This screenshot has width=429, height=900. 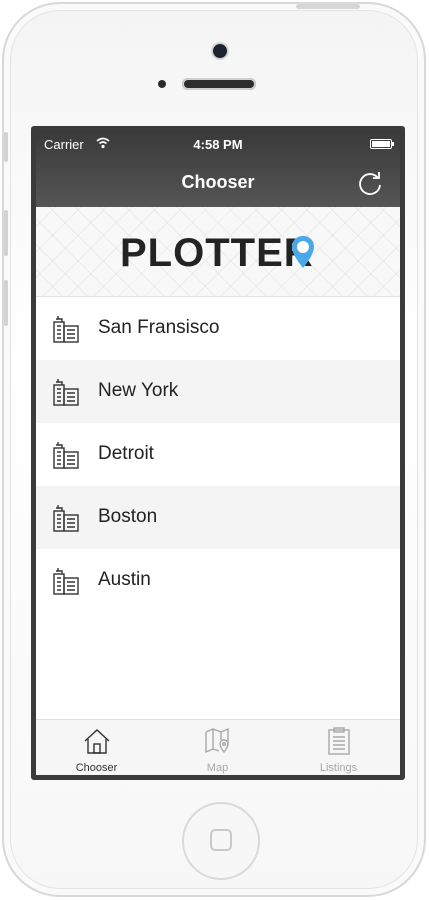 What do you see at coordinates (6, 303) in the screenshot?
I see `volume-down-button` at bounding box center [6, 303].